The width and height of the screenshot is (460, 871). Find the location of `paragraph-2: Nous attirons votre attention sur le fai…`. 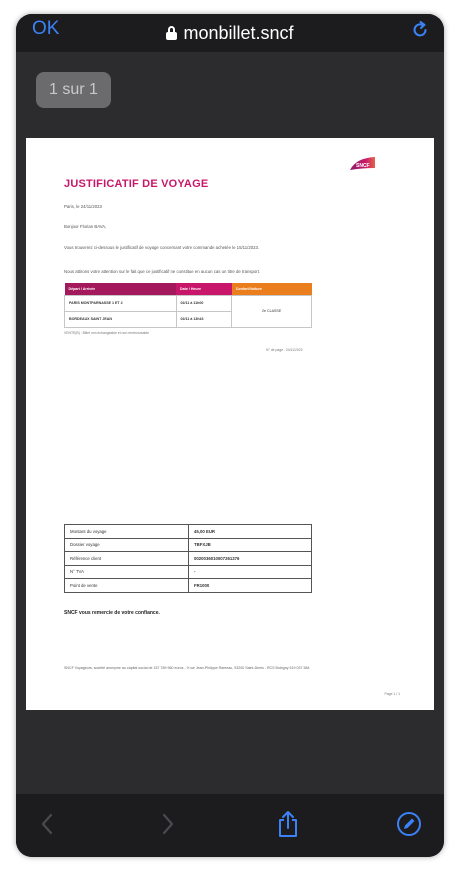

paragraph-2: Nous attirons votre attention sur le fai… is located at coordinates (162, 271).